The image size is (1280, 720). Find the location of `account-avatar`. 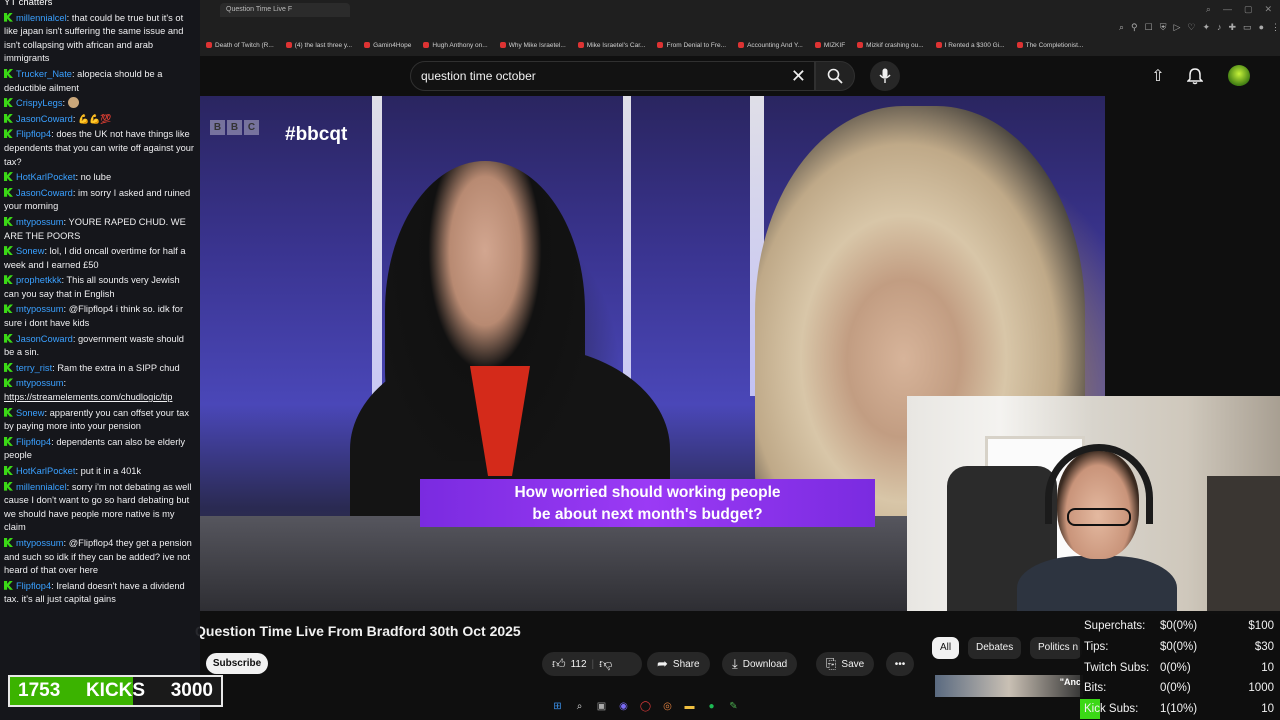

account-avatar is located at coordinates (1239, 76).